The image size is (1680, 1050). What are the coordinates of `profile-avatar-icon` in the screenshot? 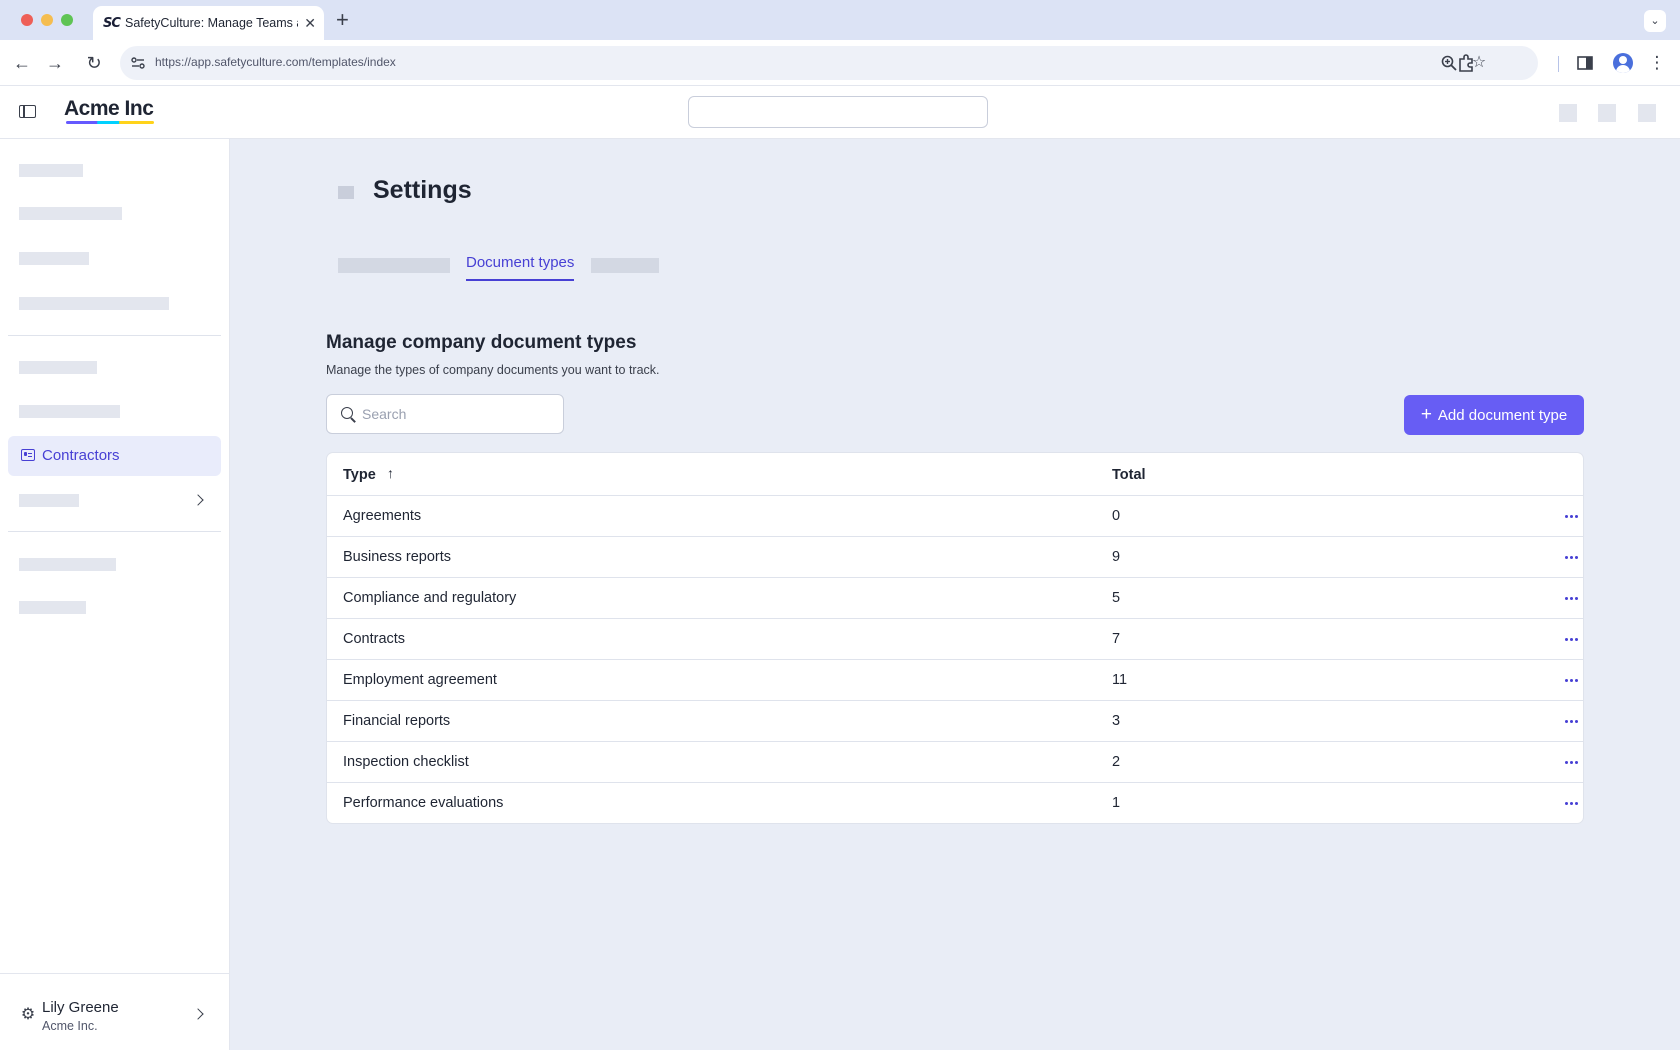 It's located at (1623, 63).